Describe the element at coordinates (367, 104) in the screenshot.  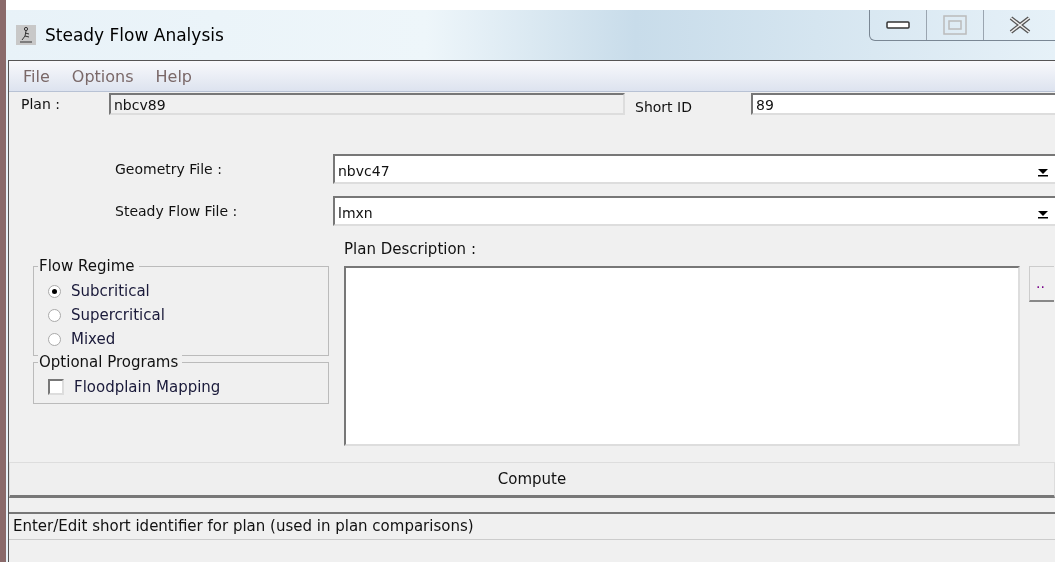
I see `plan-field: nbcv89` at that location.